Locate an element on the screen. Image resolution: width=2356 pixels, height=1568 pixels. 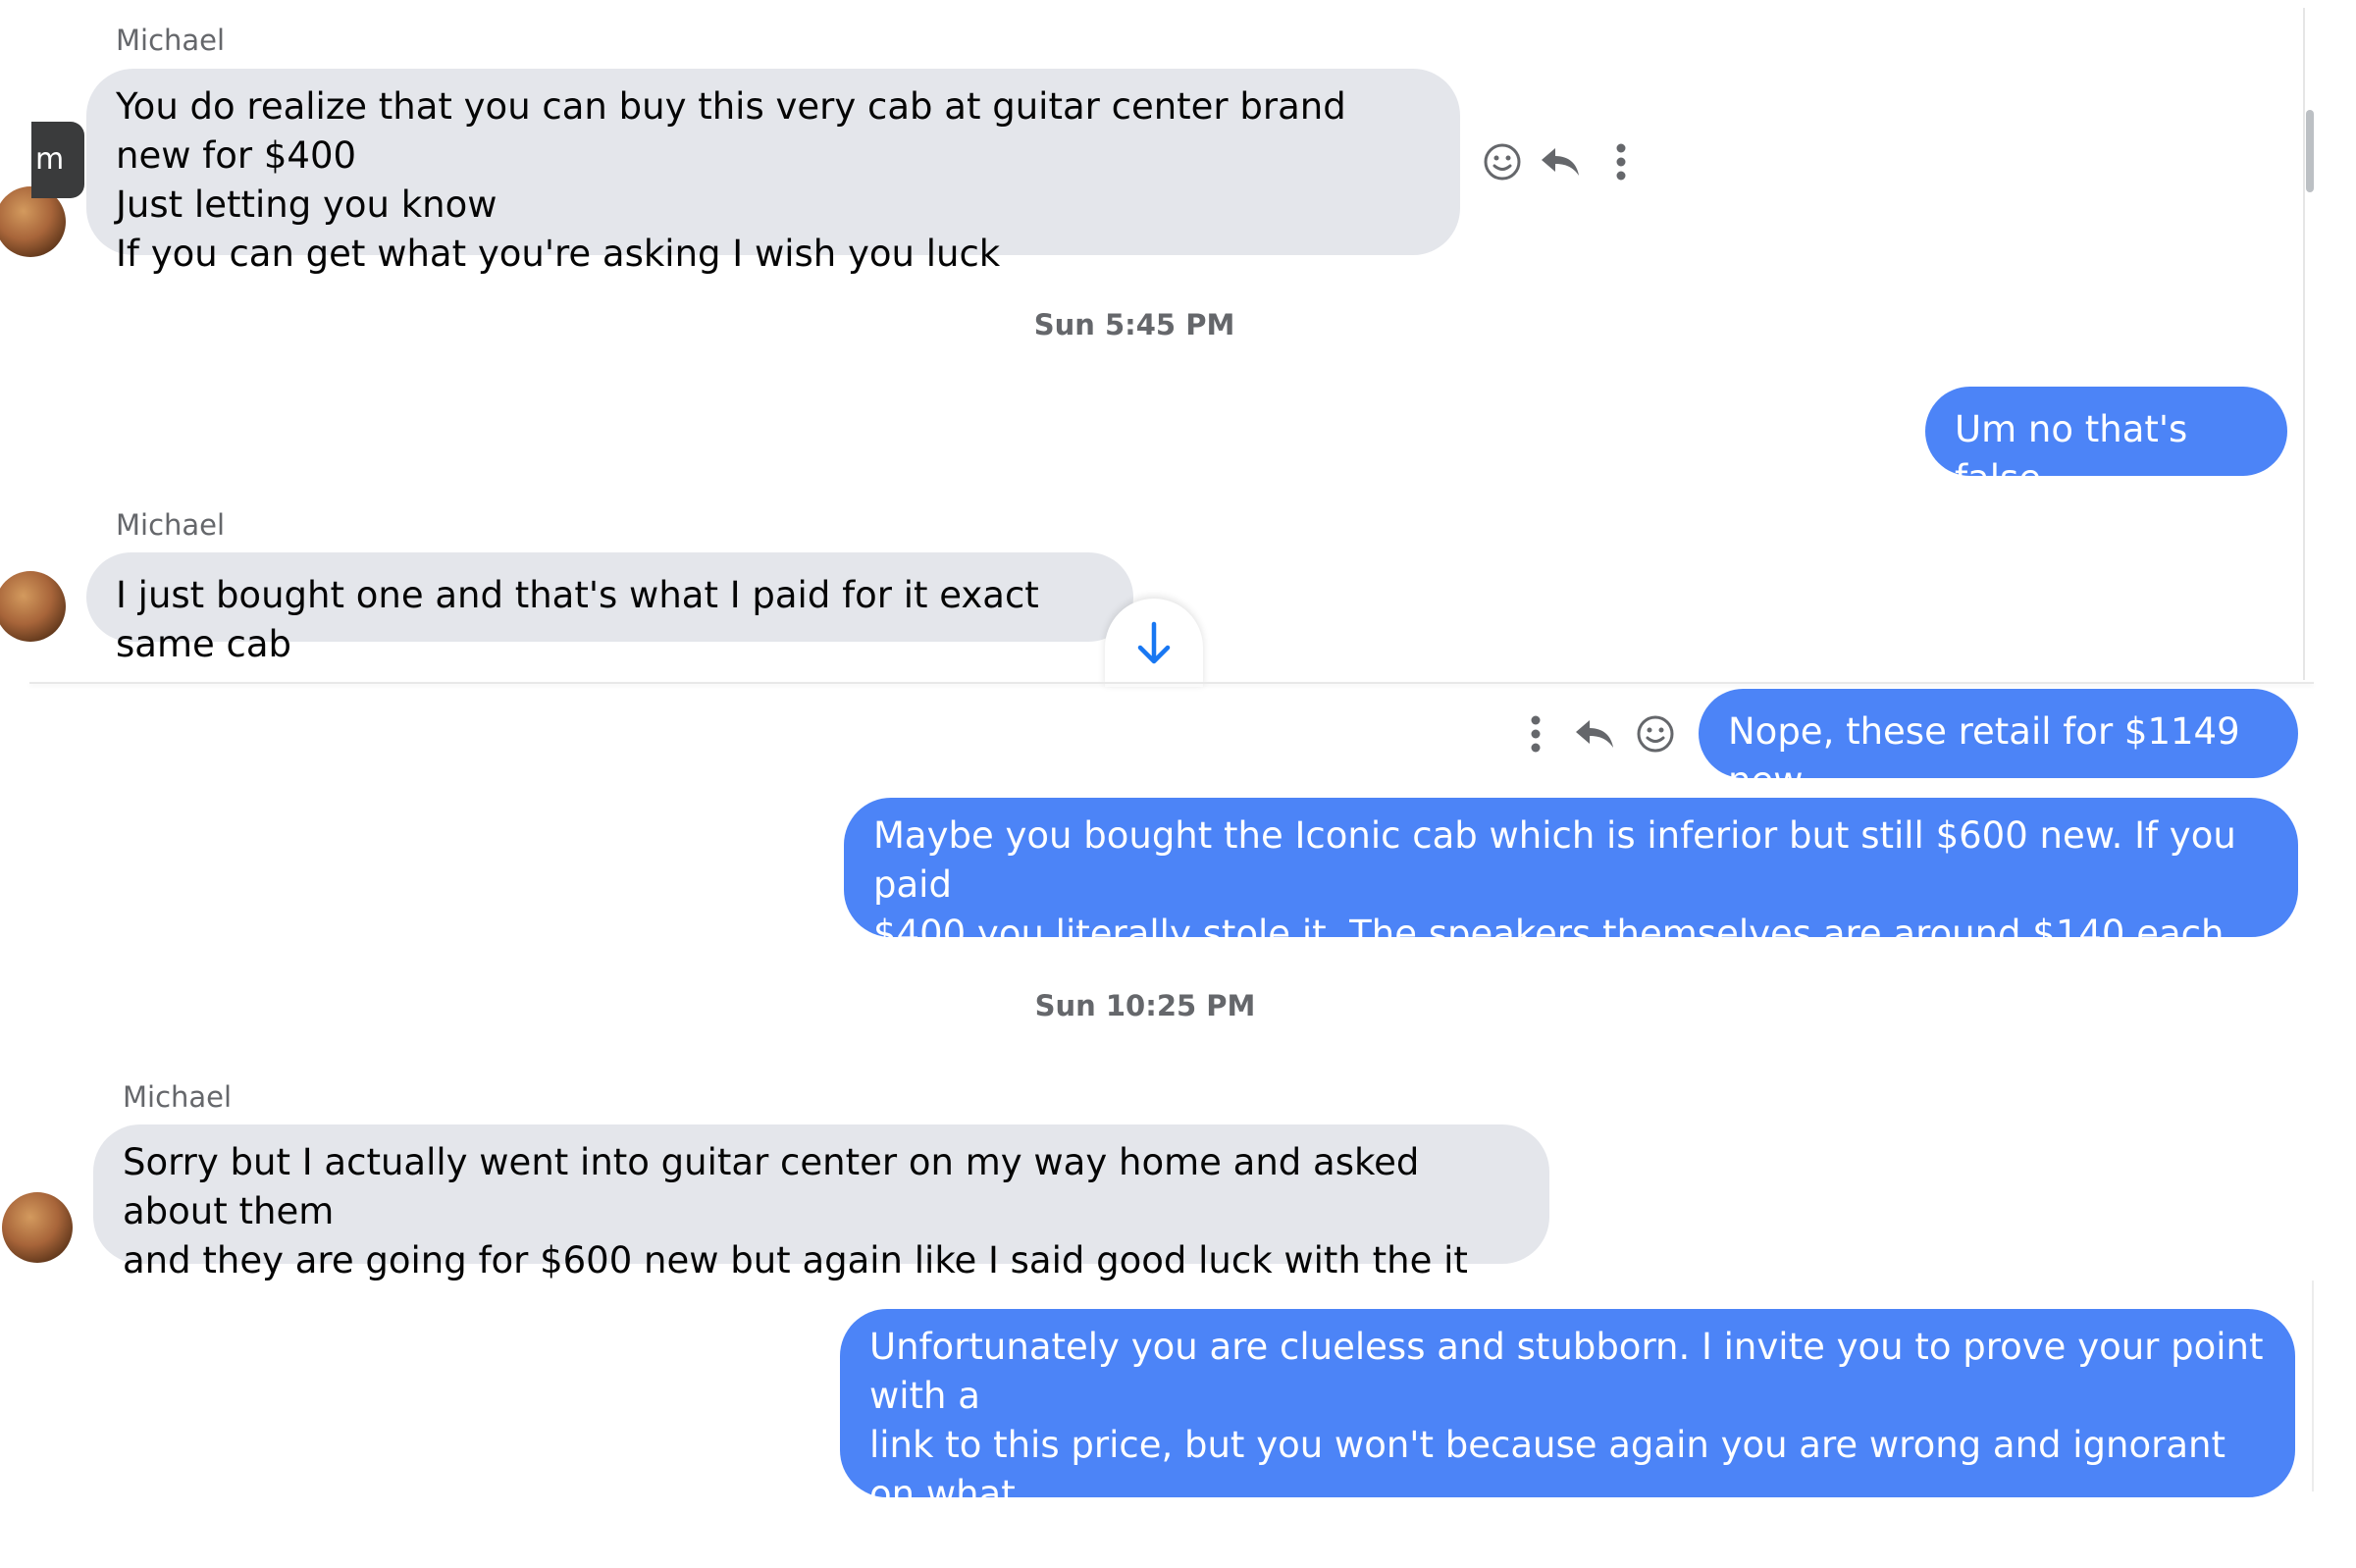
tooltip: m is located at coordinates (57, 160).